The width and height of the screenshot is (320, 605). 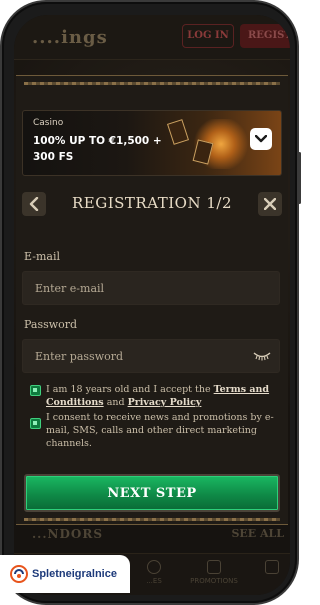 What do you see at coordinates (115, 402) in the screenshot?
I see `terms-and: and` at bounding box center [115, 402].